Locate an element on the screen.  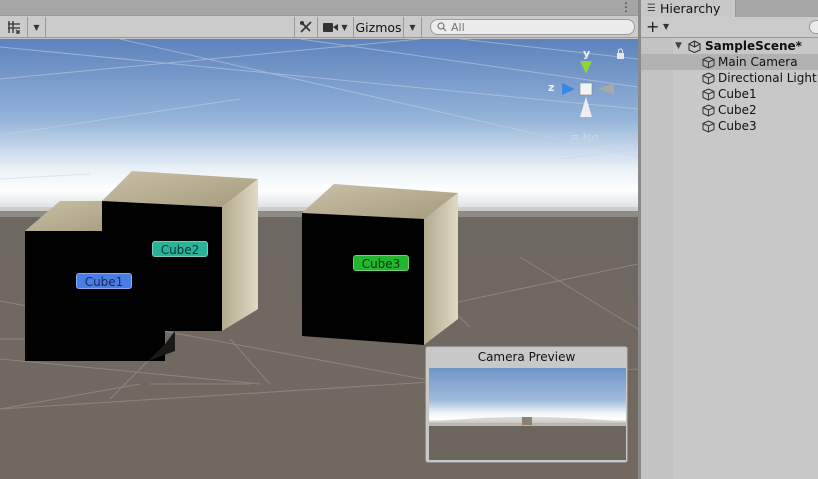
tab-hierarchy: ☰ Hierarchy is located at coordinates (688, 8).